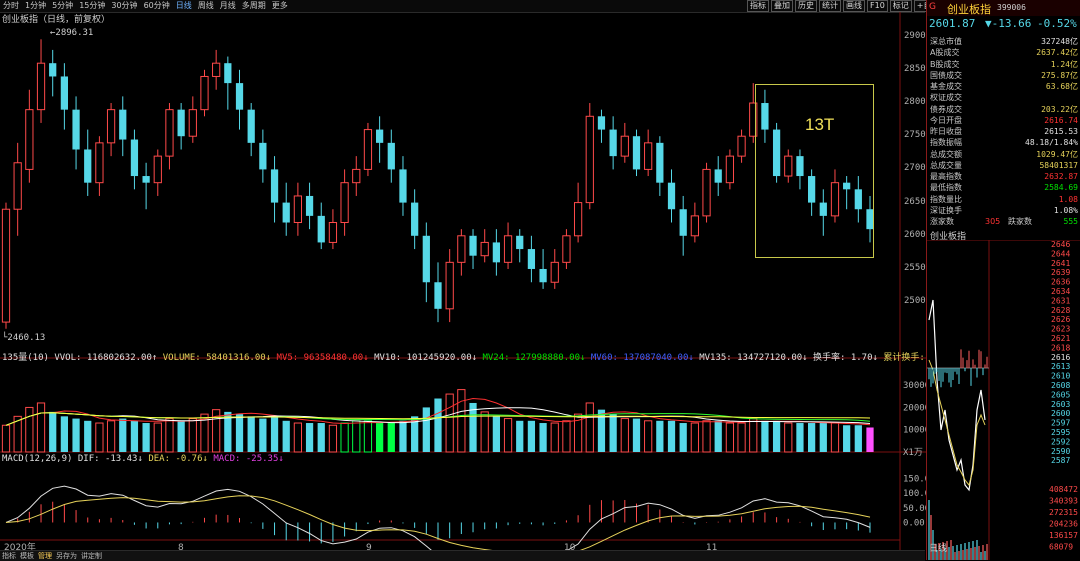 The image size is (1080, 561). What do you see at coordinates (915, 68) in the screenshot?
I see `price-tick: 2850` at bounding box center [915, 68].